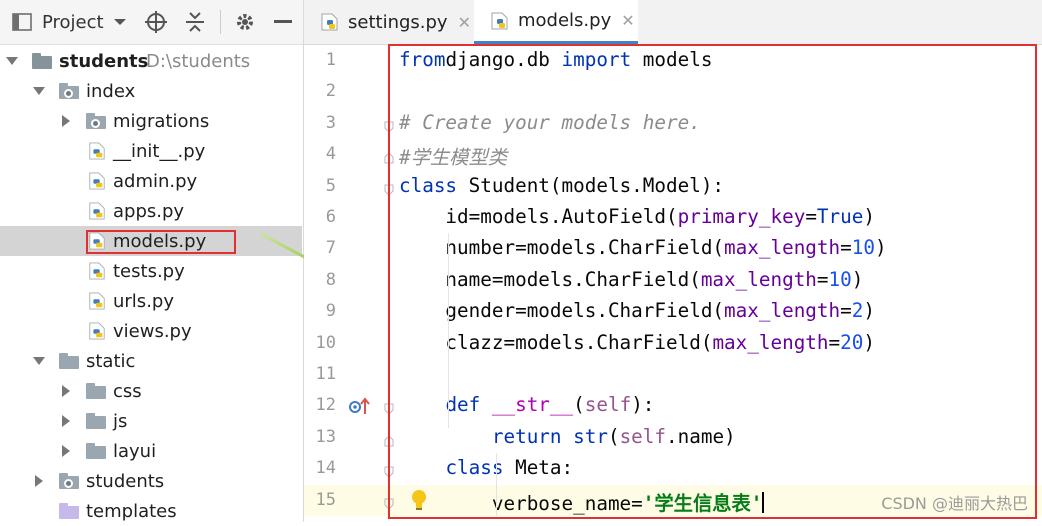 This screenshot has height=526, width=1042. I want to click on code-line: 14 class Meta:, so click(673, 468).